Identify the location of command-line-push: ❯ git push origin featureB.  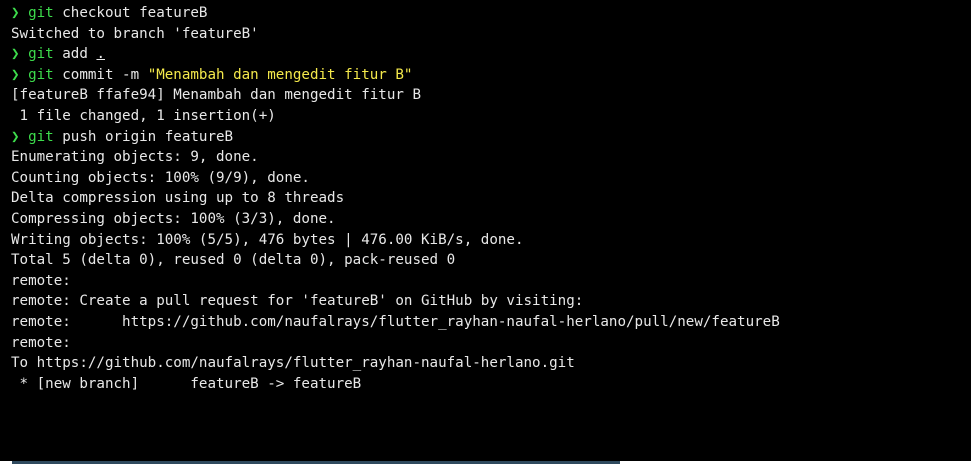
(491, 137).